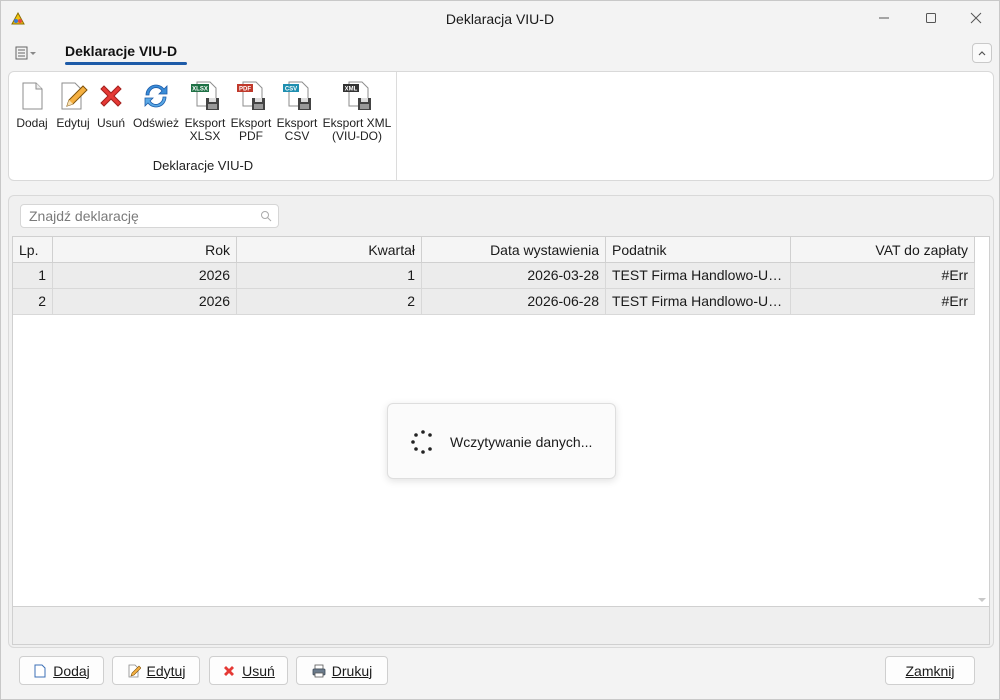 The height and width of the screenshot is (700, 1000). I want to click on csv-file-icon: CSV, so click(297, 95).